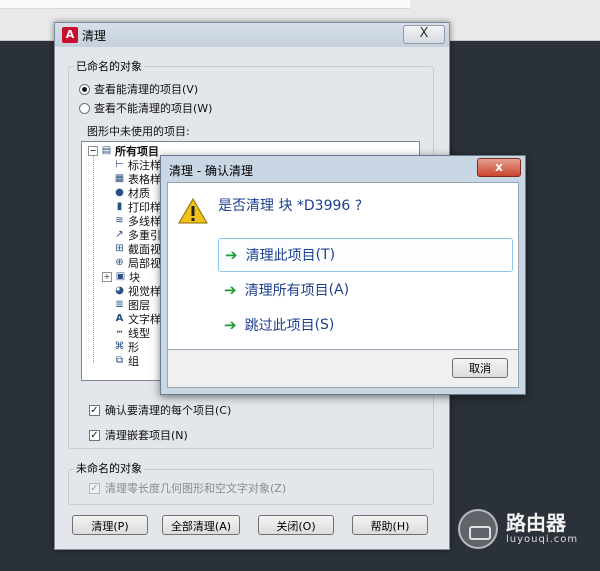  Describe the element at coordinates (365, 325) in the screenshot. I see `skip-this-item-command: ➔ 跳过此项目 (S)` at that location.